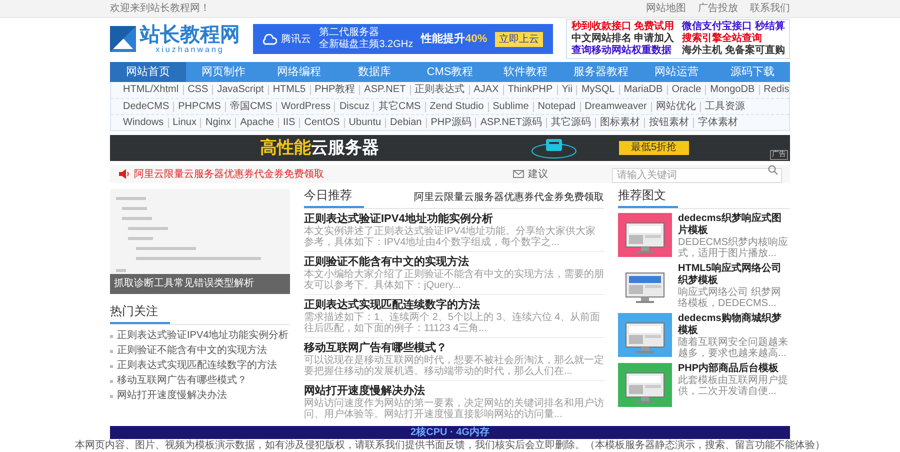 The image size is (900, 452). I want to click on category-link: ASP.NET, so click(384, 90).